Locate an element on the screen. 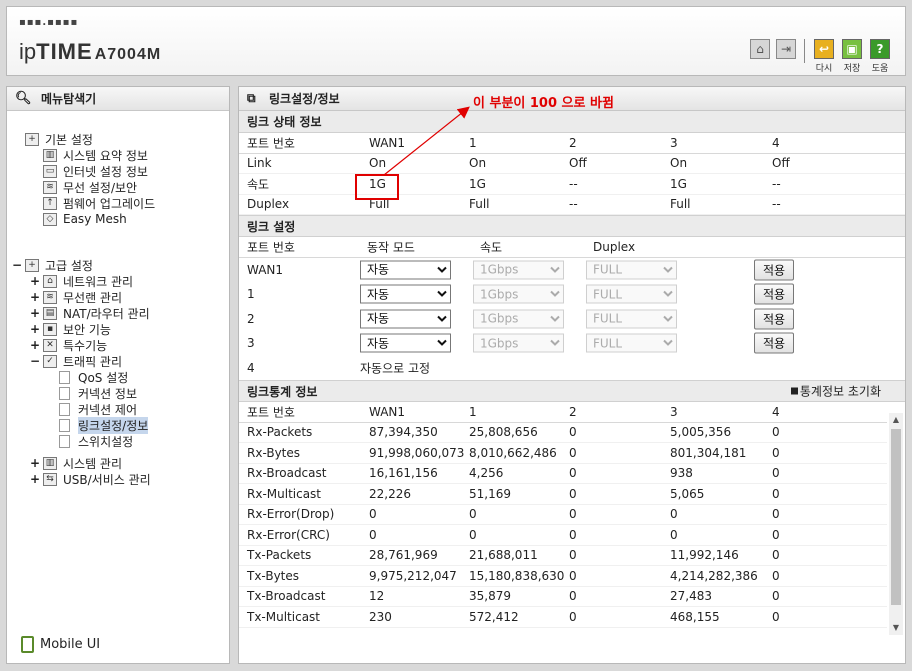 The image size is (912, 671). mesh-icon: ◇ is located at coordinates (50, 219).